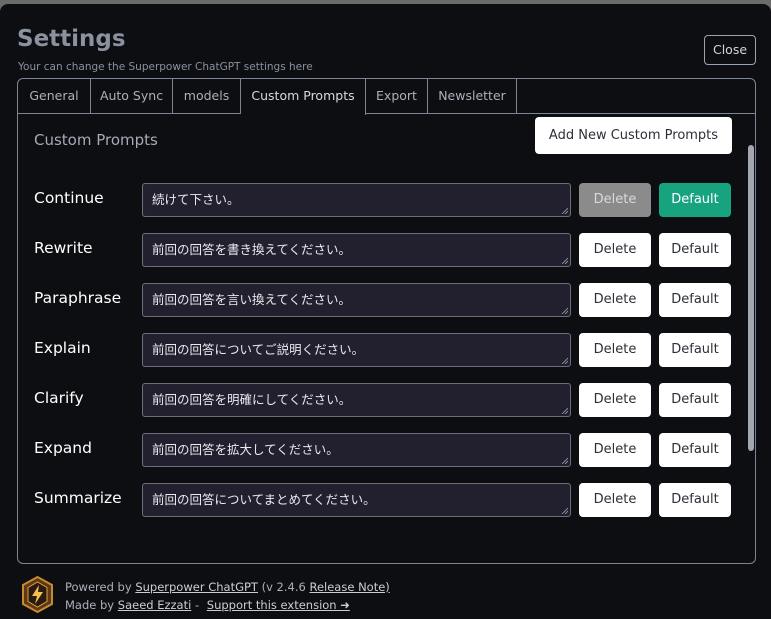 Image resolution: width=771 pixels, height=619 pixels. I want to click on prompt-row: Clarify 前回の回答を明確にしてください。 Delete Default, so click(386, 400).